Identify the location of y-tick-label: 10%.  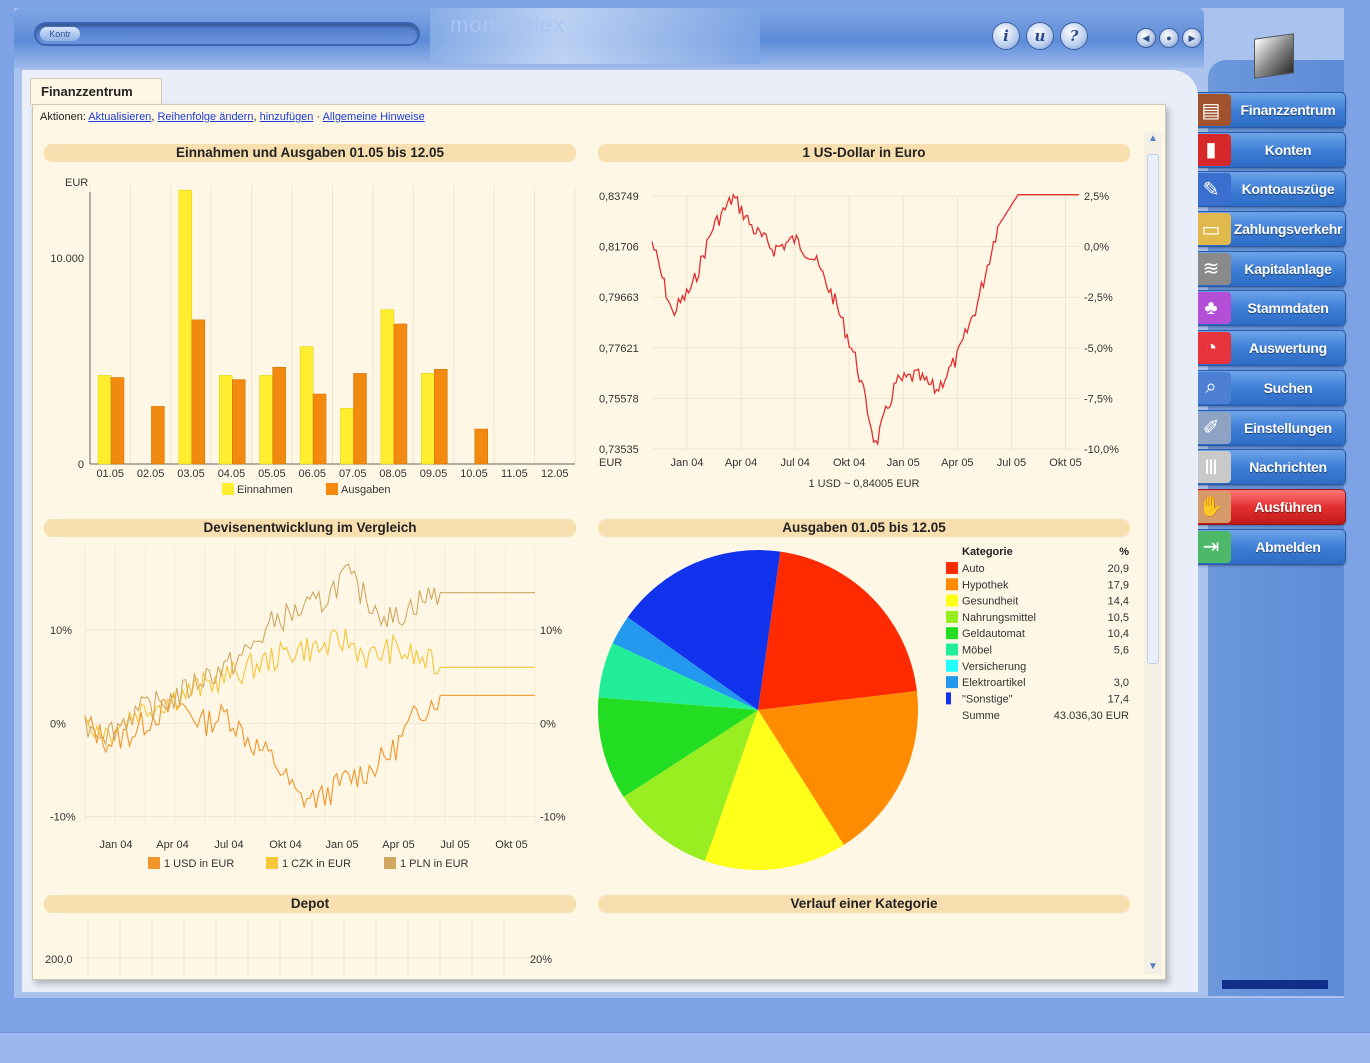
(61, 631).